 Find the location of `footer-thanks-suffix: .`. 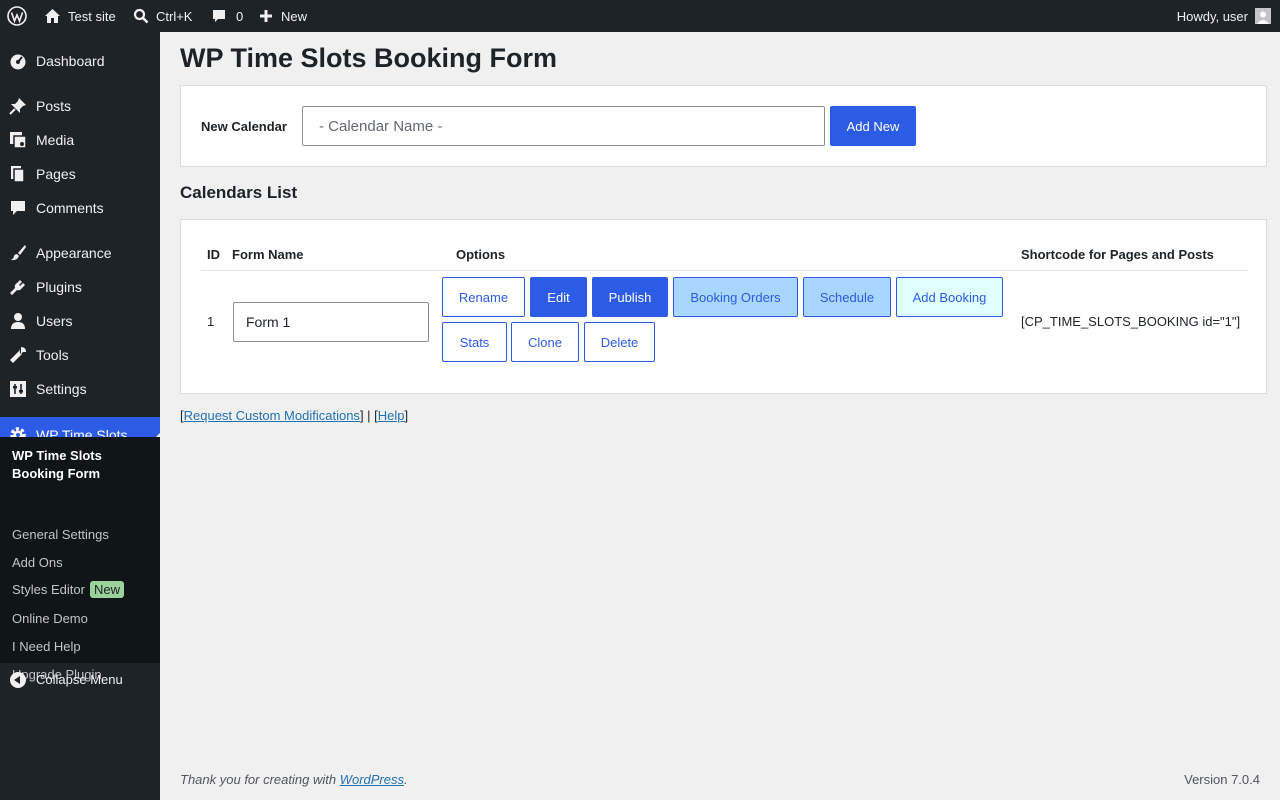

footer-thanks-suffix: . is located at coordinates (406, 779).